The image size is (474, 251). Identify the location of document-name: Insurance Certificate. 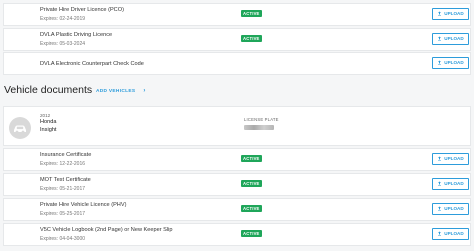
(66, 155).